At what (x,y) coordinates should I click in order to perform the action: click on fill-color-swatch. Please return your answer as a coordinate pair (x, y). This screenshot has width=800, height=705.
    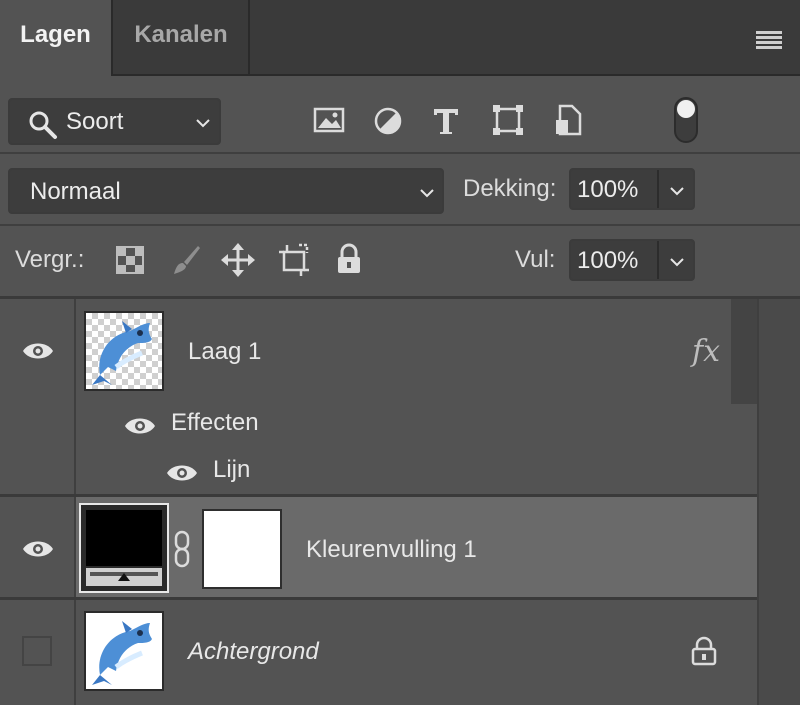
    Looking at the image, I should click on (124, 538).